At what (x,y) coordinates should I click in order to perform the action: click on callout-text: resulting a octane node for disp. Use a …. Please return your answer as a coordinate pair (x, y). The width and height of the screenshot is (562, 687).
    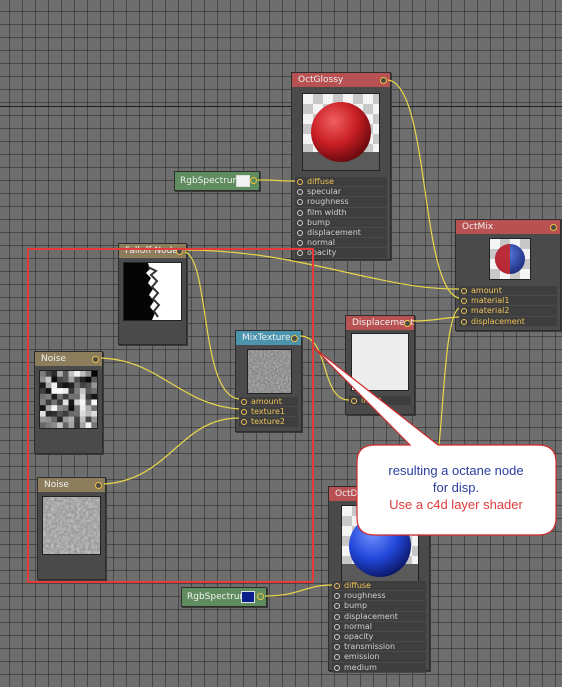
    Looking at the image, I should click on (456, 487).